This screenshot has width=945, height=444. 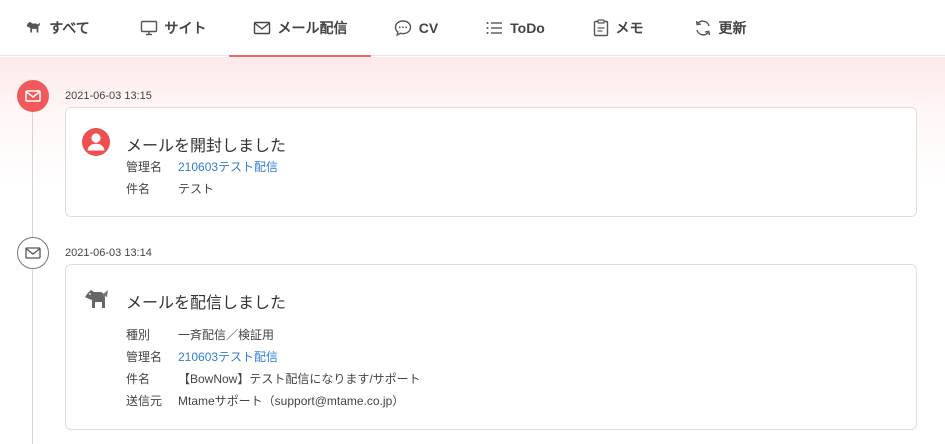 What do you see at coordinates (299, 379) in the screenshot?
I see `detail-value: 【BowNow】テスト配信になります/サポート` at bounding box center [299, 379].